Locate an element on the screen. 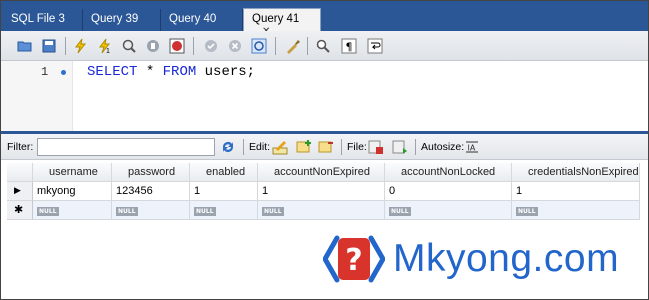 The height and width of the screenshot is (300, 649). tab-sql-file-3: SQL File 3 is located at coordinates (43, 20).